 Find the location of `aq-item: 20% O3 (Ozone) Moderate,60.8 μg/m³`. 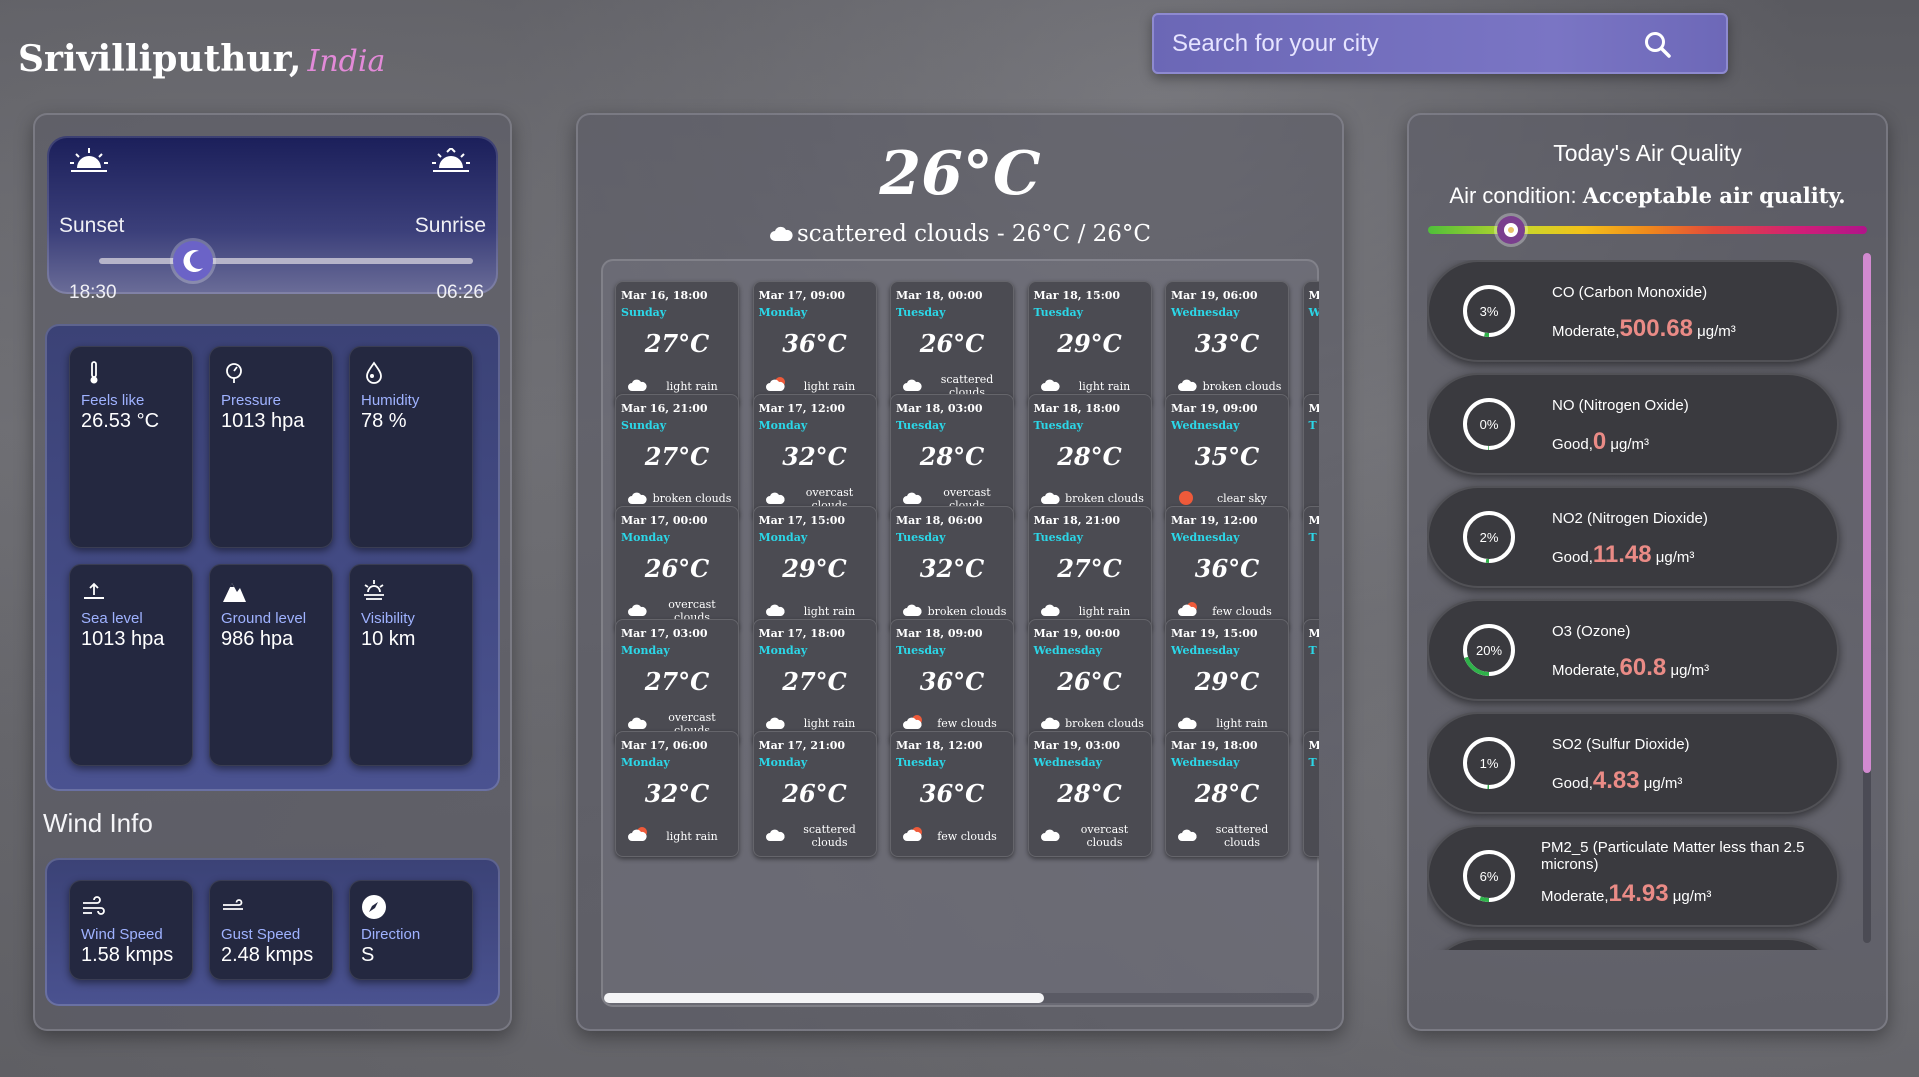

aq-item: 20% O3 (Ozone) Moderate,60.8 μg/m³ is located at coordinates (1633, 650).